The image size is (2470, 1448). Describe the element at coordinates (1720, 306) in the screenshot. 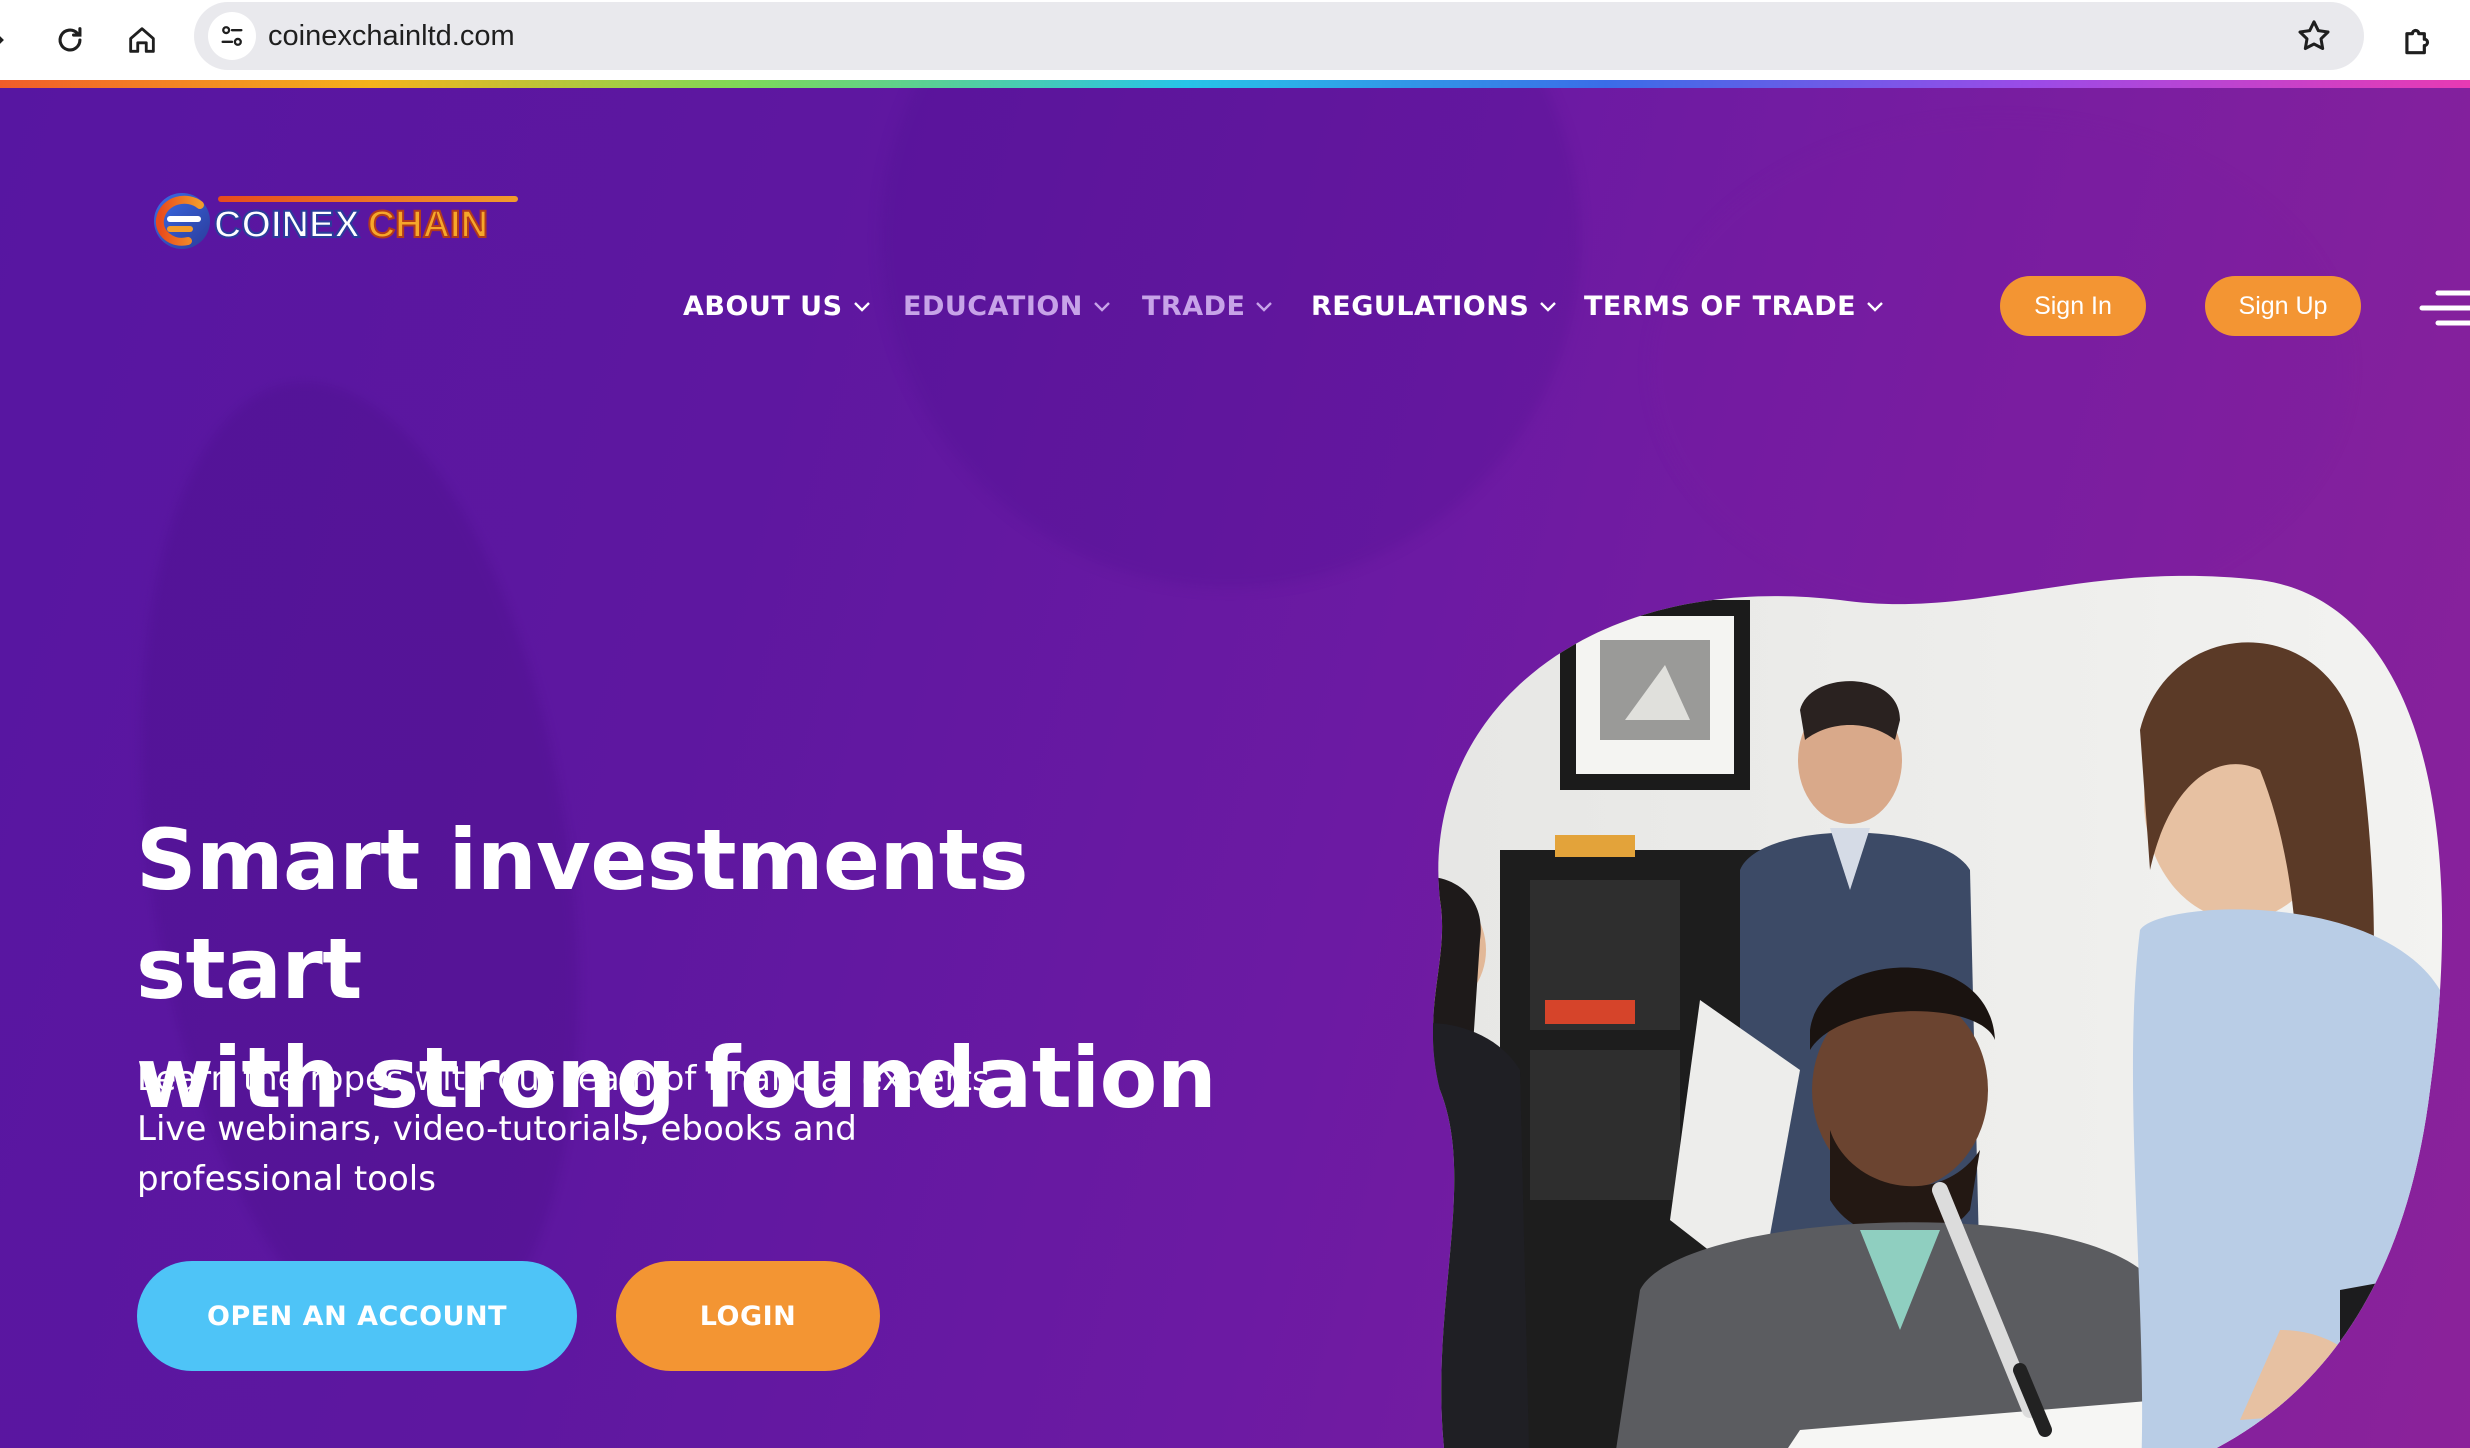

I see `nav-label: TERMS OF TRADE` at that location.